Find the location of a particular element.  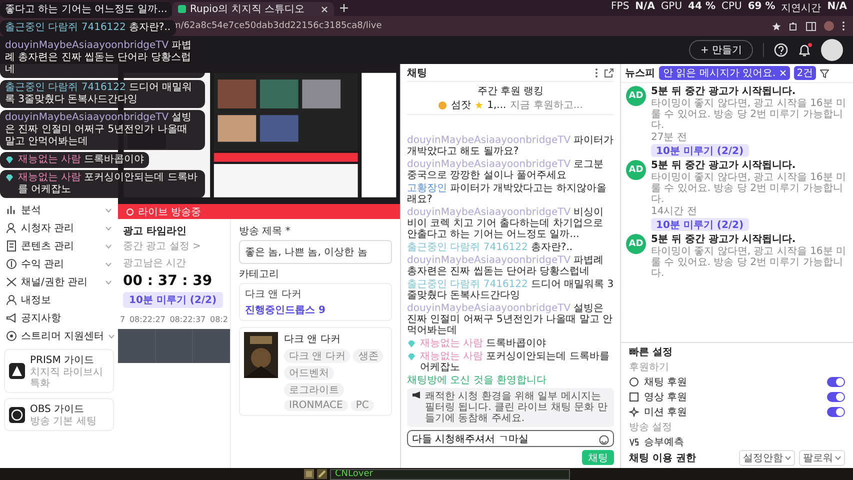

side-panel-icon is located at coordinates (811, 26).